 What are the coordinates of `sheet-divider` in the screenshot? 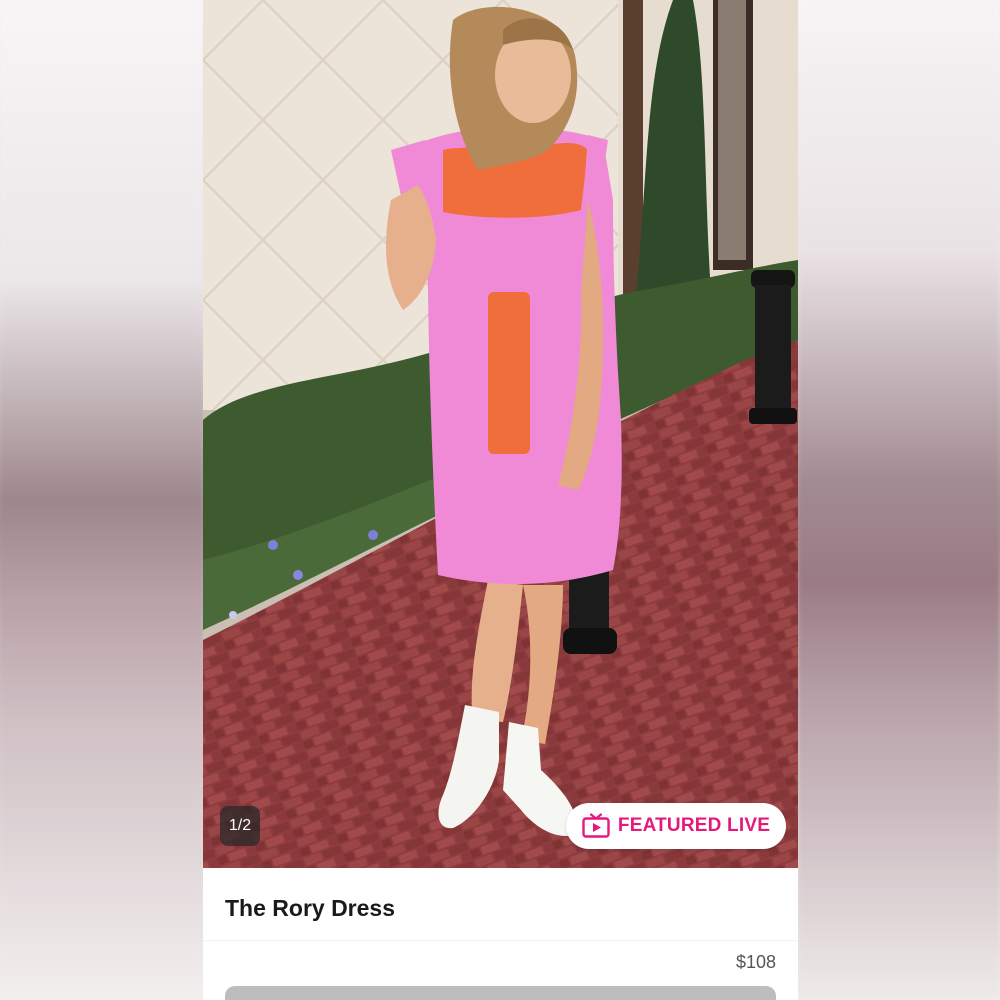 It's located at (500, 941).